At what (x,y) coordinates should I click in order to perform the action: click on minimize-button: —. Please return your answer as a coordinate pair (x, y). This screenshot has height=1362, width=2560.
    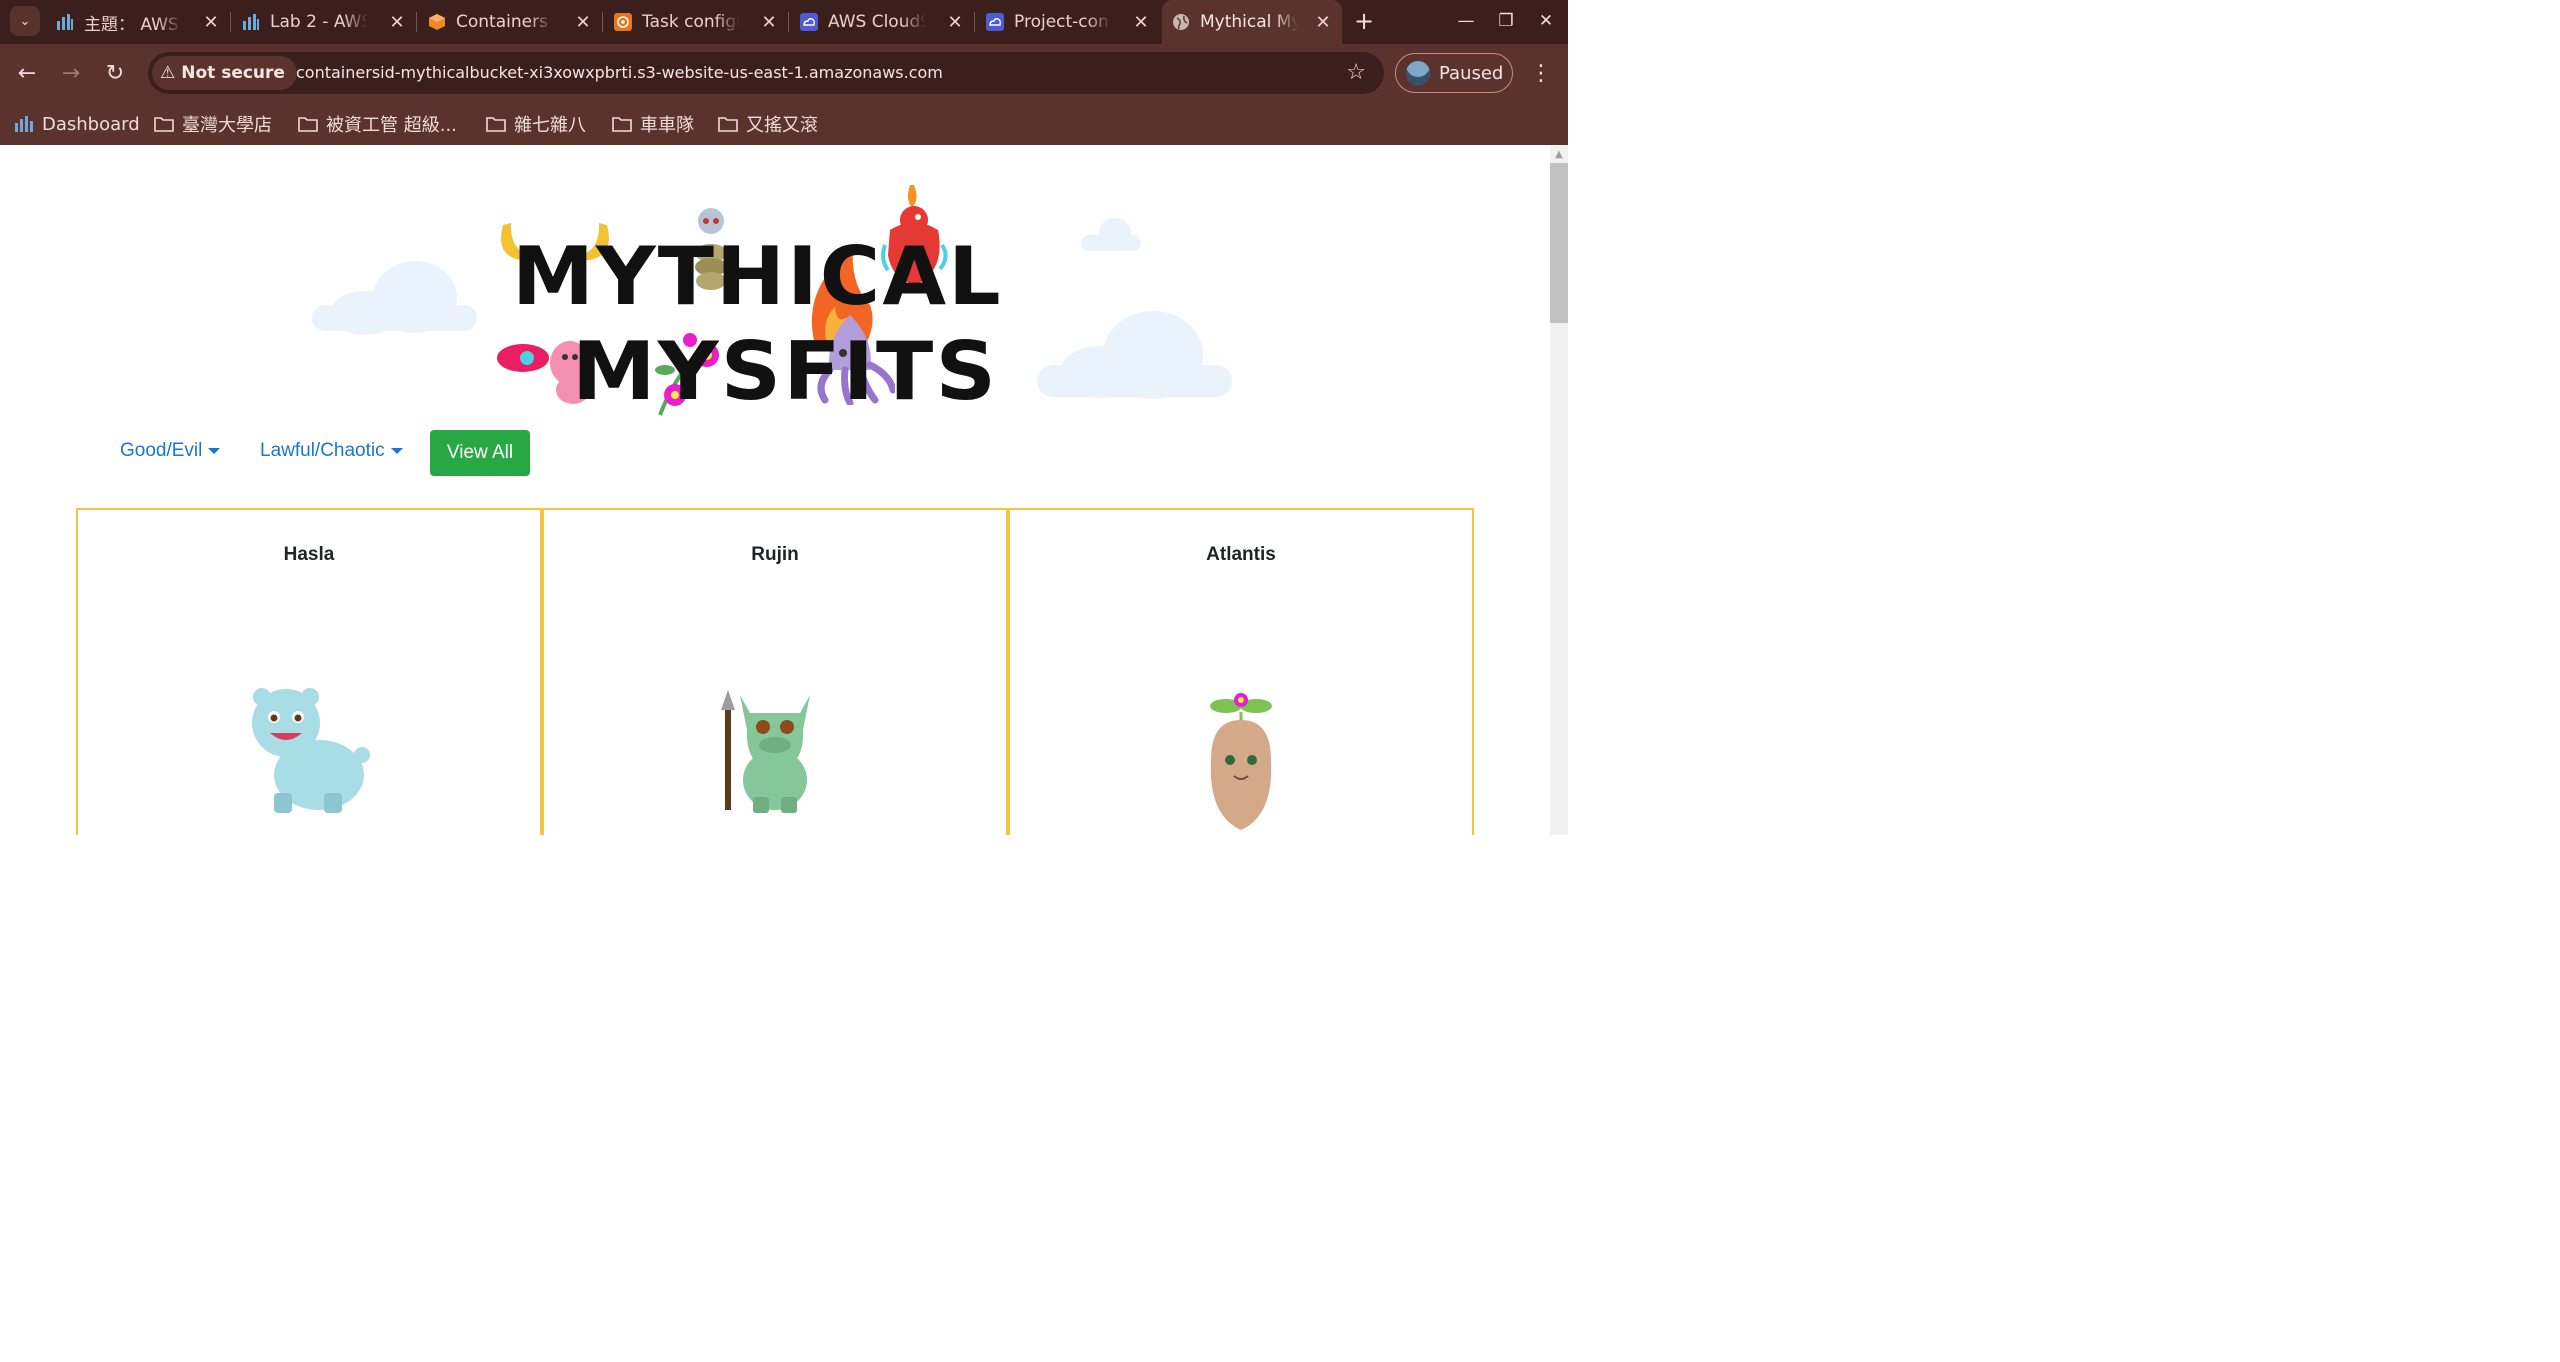
    Looking at the image, I should click on (1466, 21).